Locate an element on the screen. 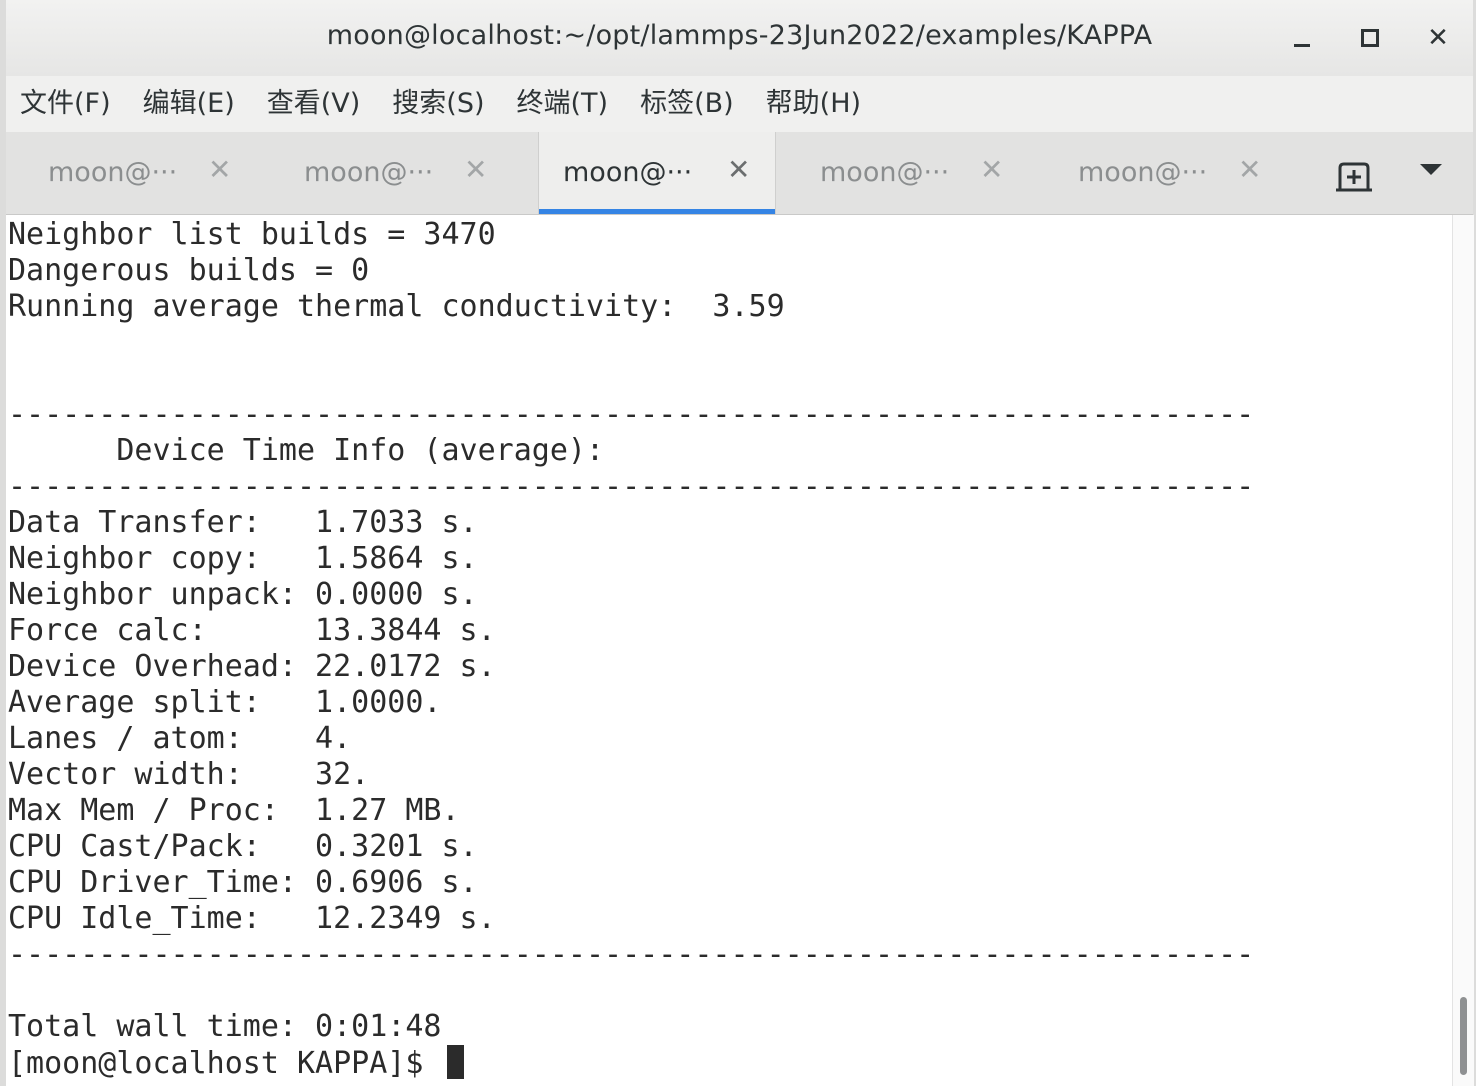 The width and height of the screenshot is (1476, 1086). terminal-line: Lanes / atom: 4. is located at coordinates (180, 738).